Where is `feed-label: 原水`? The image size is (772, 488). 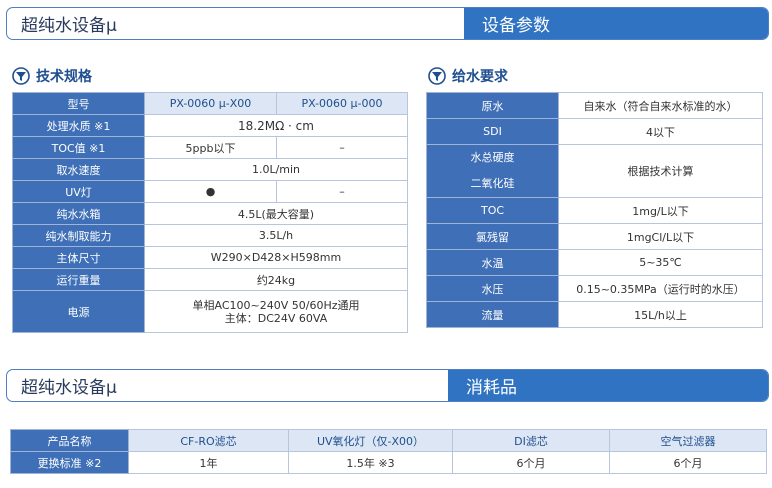
feed-label: 原水 is located at coordinates (492, 105).